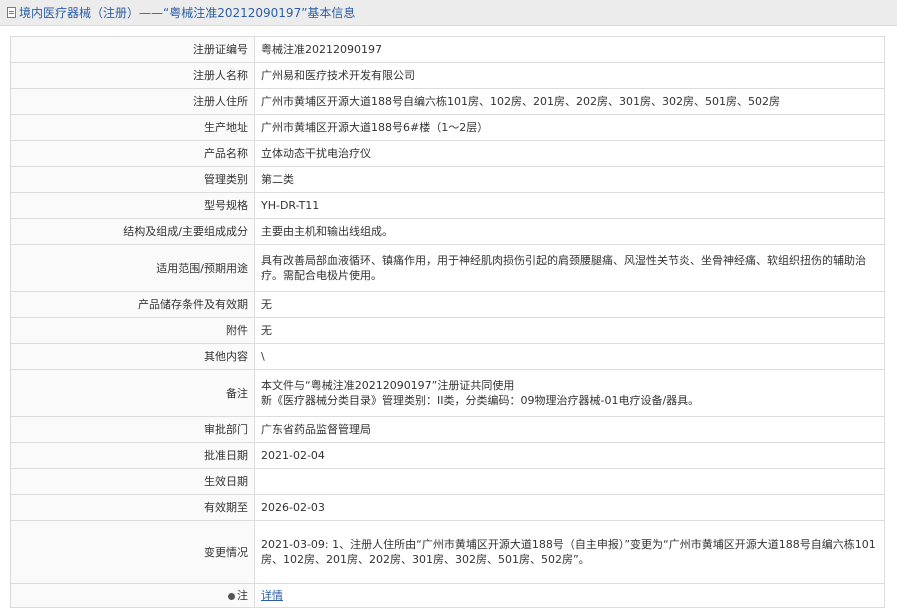 This screenshot has height=608, width=897. Describe the element at coordinates (569, 356) in the screenshot. I see `other-value: \` at that location.